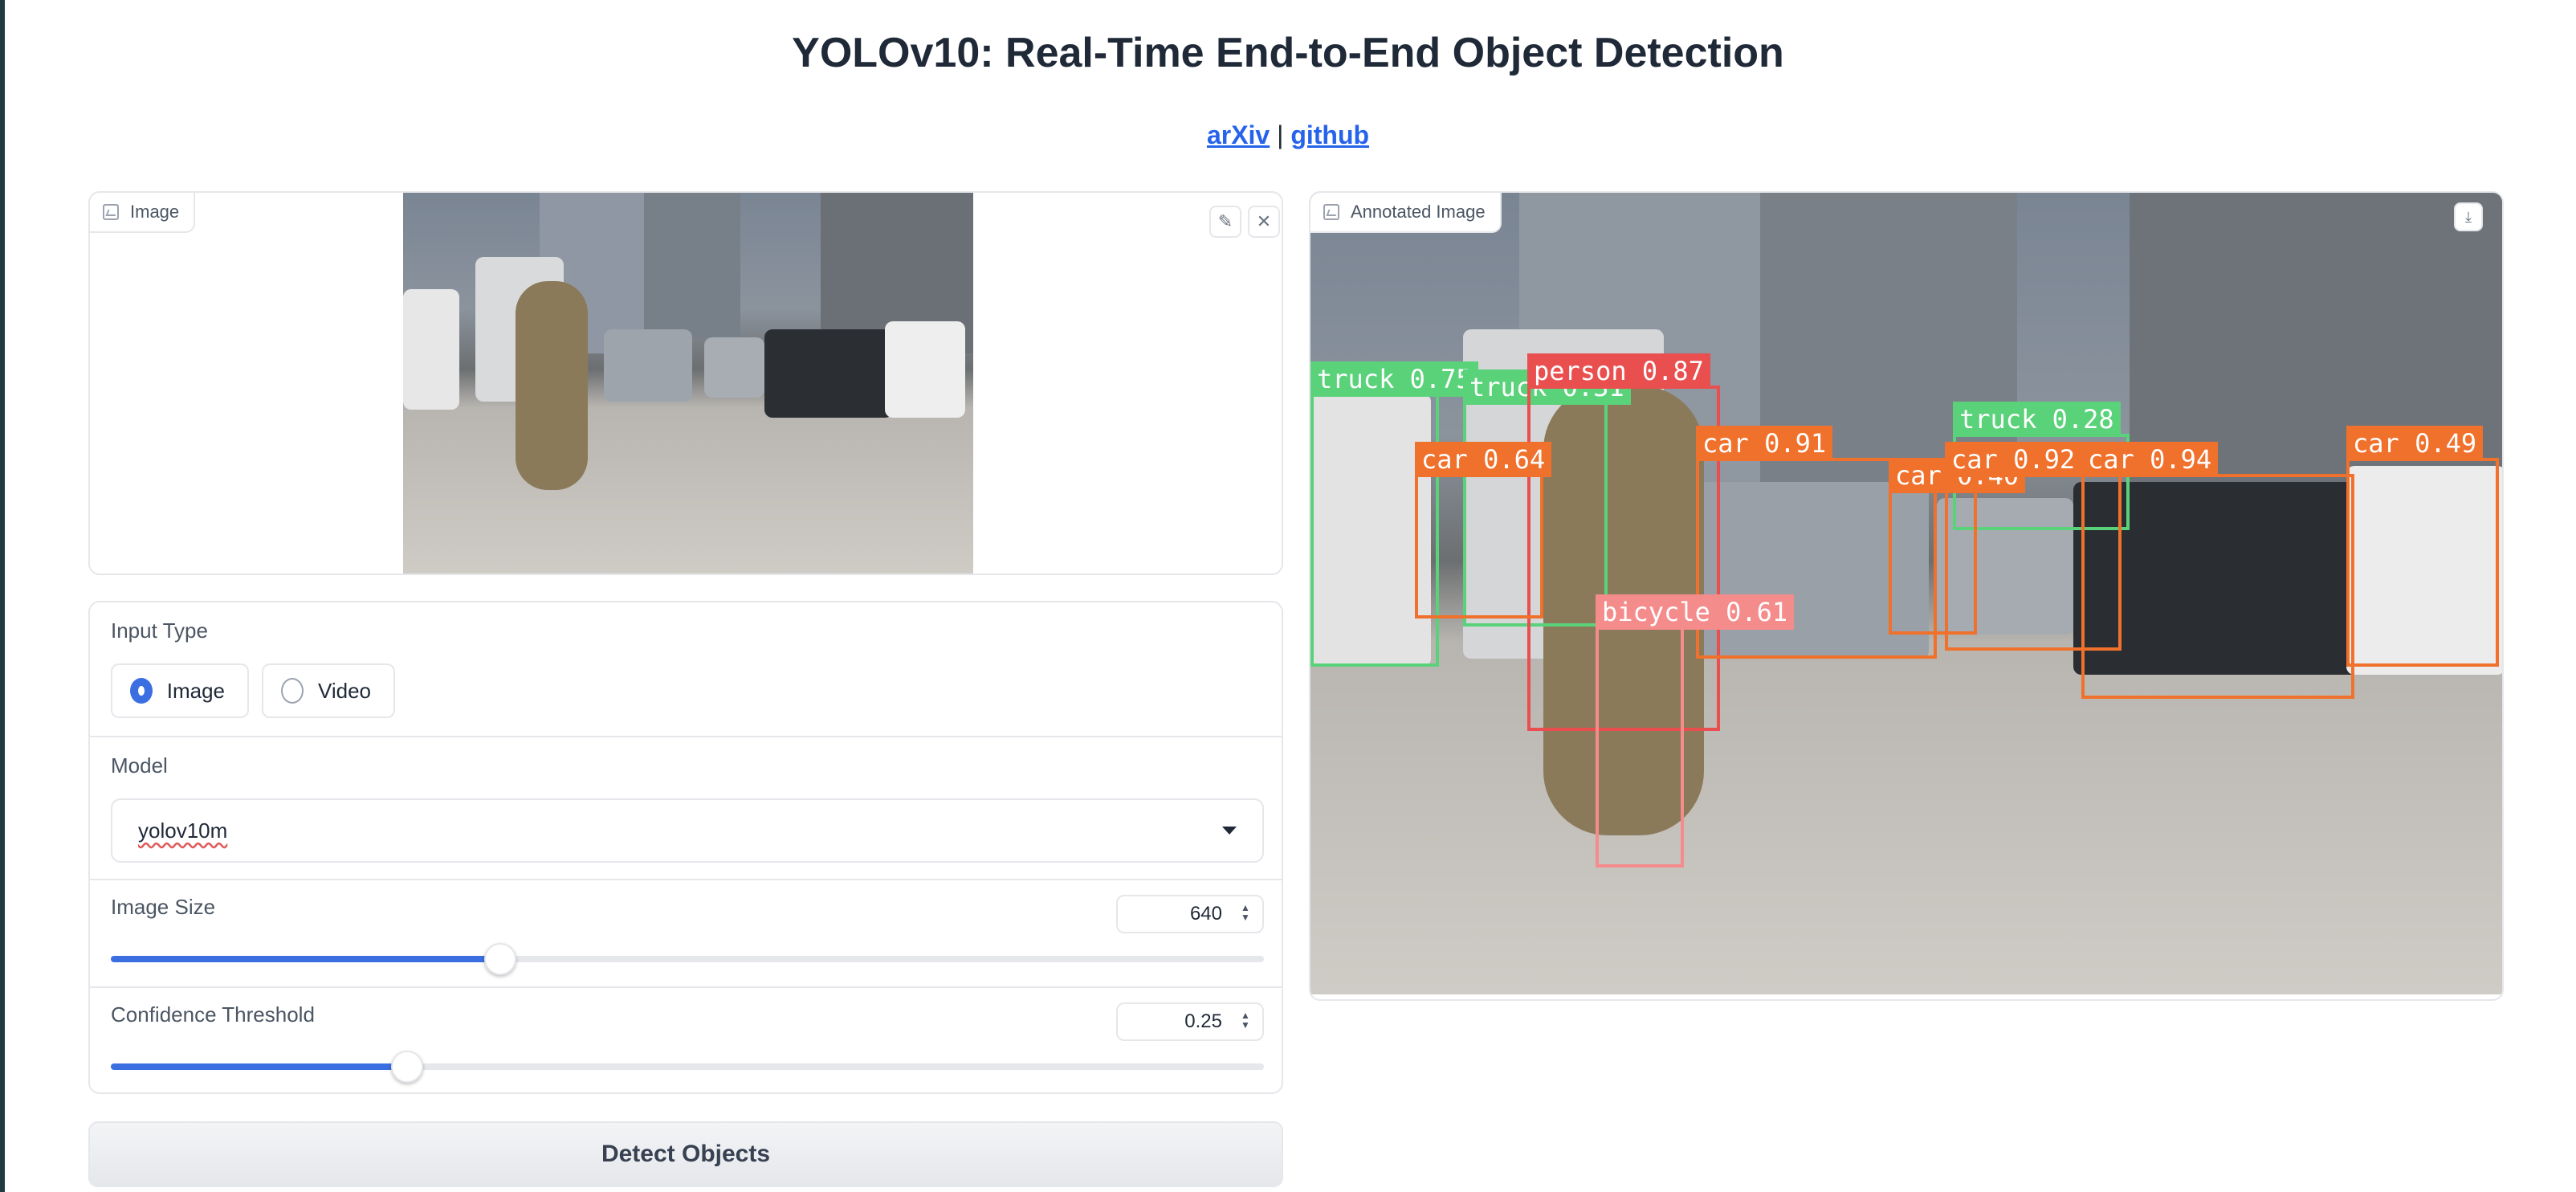 This screenshot has height=1192, width=2576. What do you see at coordinates (1238, 134) in the screenshot?
I see `arxiv-link: arXiv` at bounding box center [1238, 134].